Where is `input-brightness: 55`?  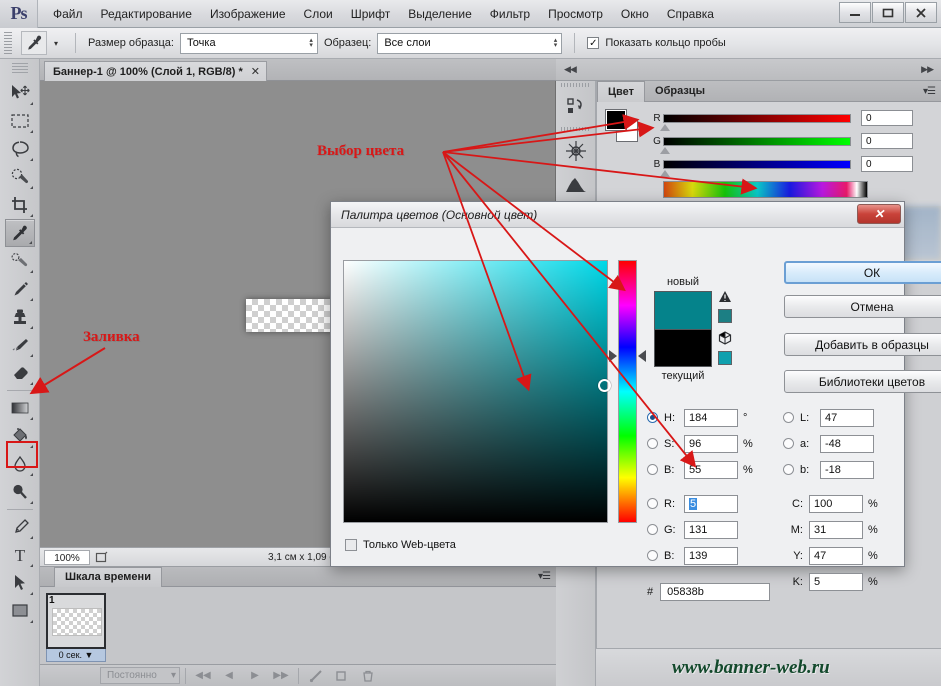 input-brightness: 55 is located at coordinates (711, 469).